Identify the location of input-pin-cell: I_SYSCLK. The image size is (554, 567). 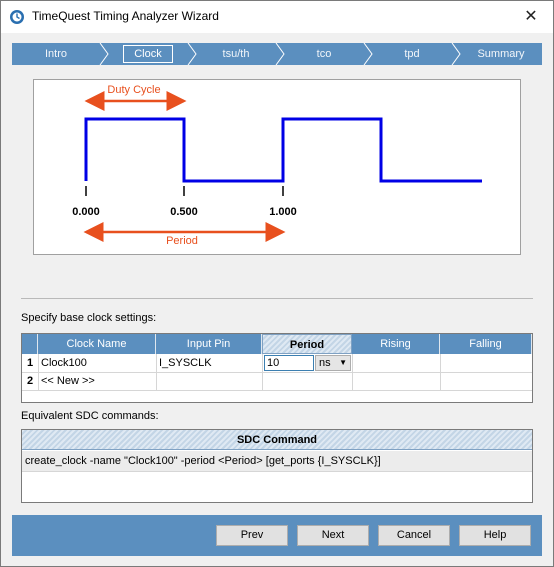
(209, 363).